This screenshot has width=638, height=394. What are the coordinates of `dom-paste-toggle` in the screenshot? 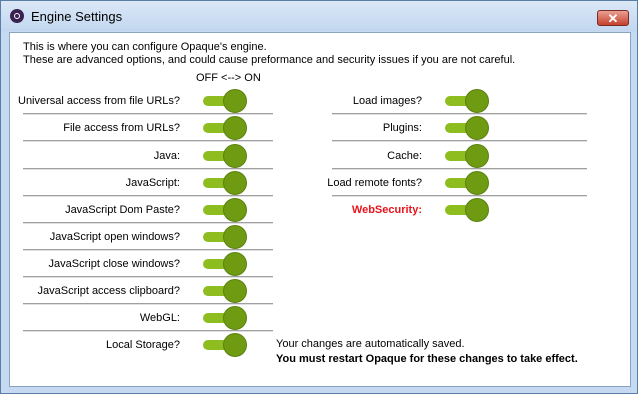 It's located at (225, 210).